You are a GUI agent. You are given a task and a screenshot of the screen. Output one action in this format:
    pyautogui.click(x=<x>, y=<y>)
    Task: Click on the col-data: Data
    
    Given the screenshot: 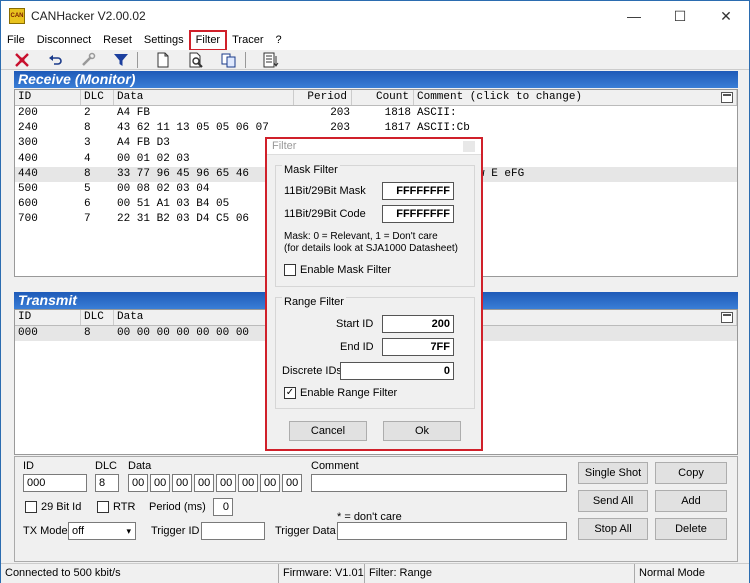 What is the action you would take?
    pyautogui.click(x=204, y=97)
    